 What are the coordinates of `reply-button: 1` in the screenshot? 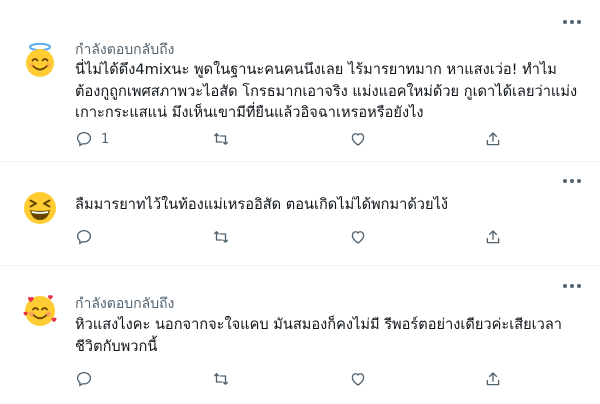 It's located at (92, 139).